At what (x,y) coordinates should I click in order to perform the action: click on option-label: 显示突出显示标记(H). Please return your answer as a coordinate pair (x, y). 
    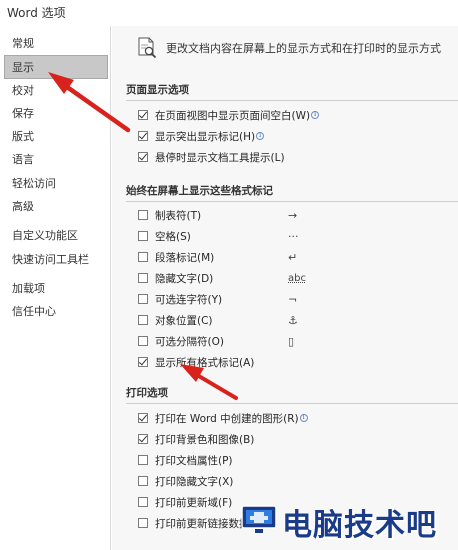
    Looking at the image, I should click on (205, 137).